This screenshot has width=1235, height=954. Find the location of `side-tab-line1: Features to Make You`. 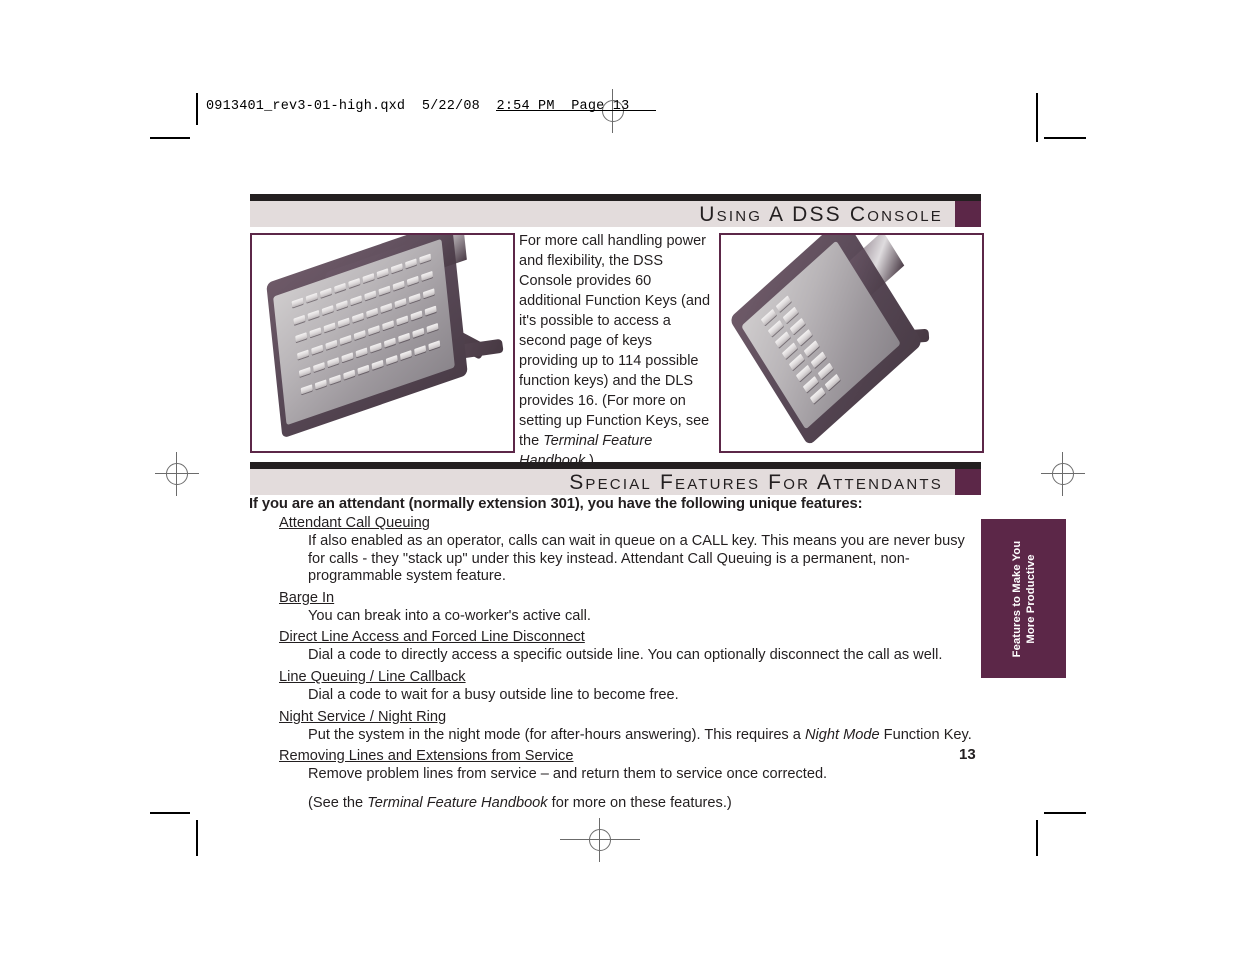

side-tab-line1: Features to Make You is located at coordinates (1016, 598).